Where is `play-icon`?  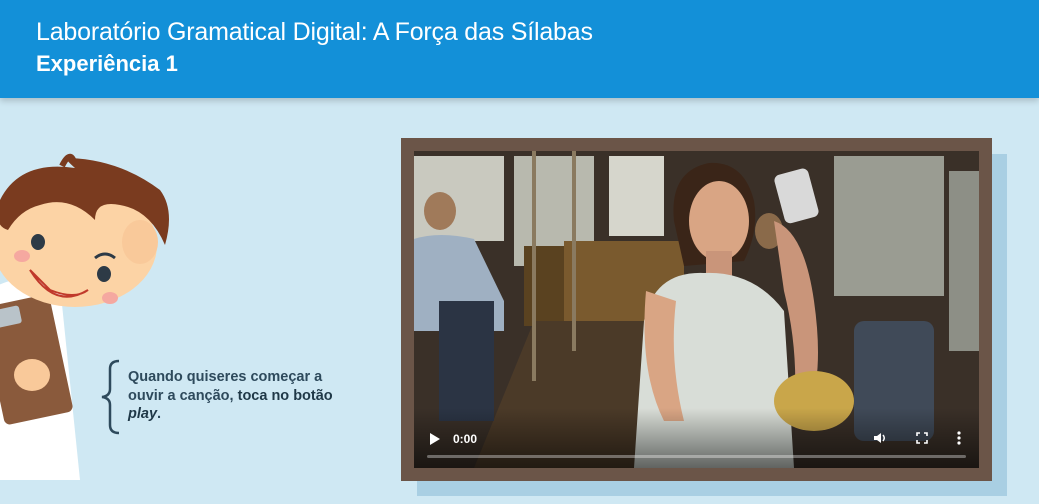
play-icon is located at coordinates (435, 439).